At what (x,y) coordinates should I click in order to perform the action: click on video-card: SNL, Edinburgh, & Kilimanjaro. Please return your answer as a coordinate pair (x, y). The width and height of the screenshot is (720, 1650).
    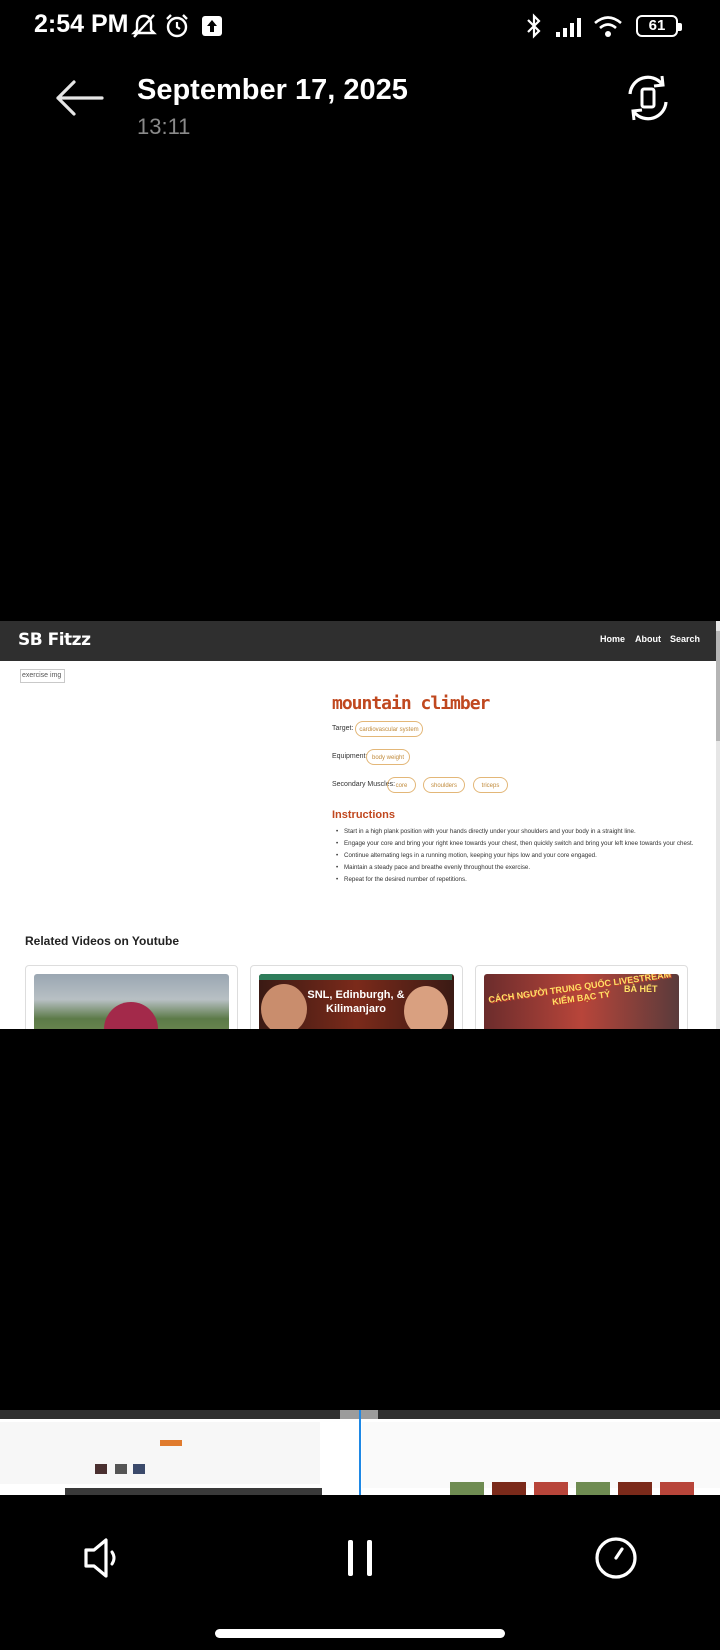
    Looking at the image, I should click on (356, 997).